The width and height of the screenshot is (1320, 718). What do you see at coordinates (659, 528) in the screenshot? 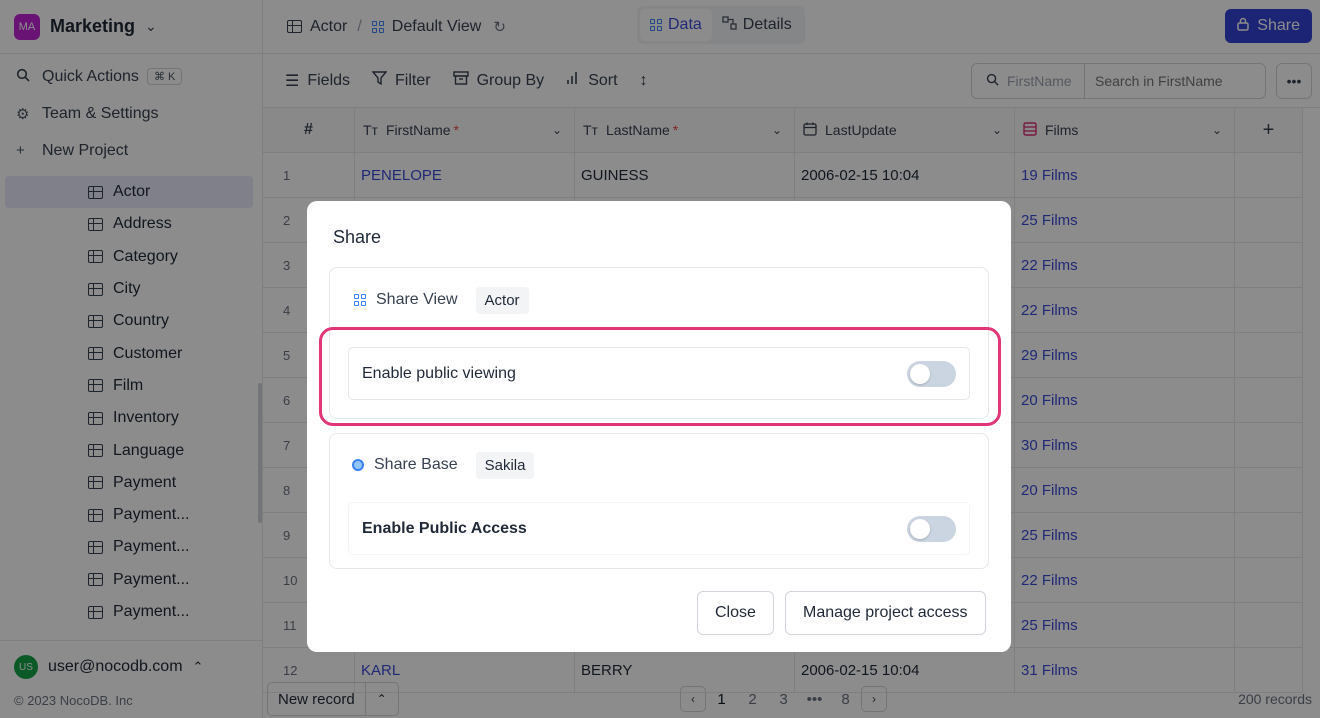
I see `public-access-row: Enable Public Access` at bounding box center [659, 528].